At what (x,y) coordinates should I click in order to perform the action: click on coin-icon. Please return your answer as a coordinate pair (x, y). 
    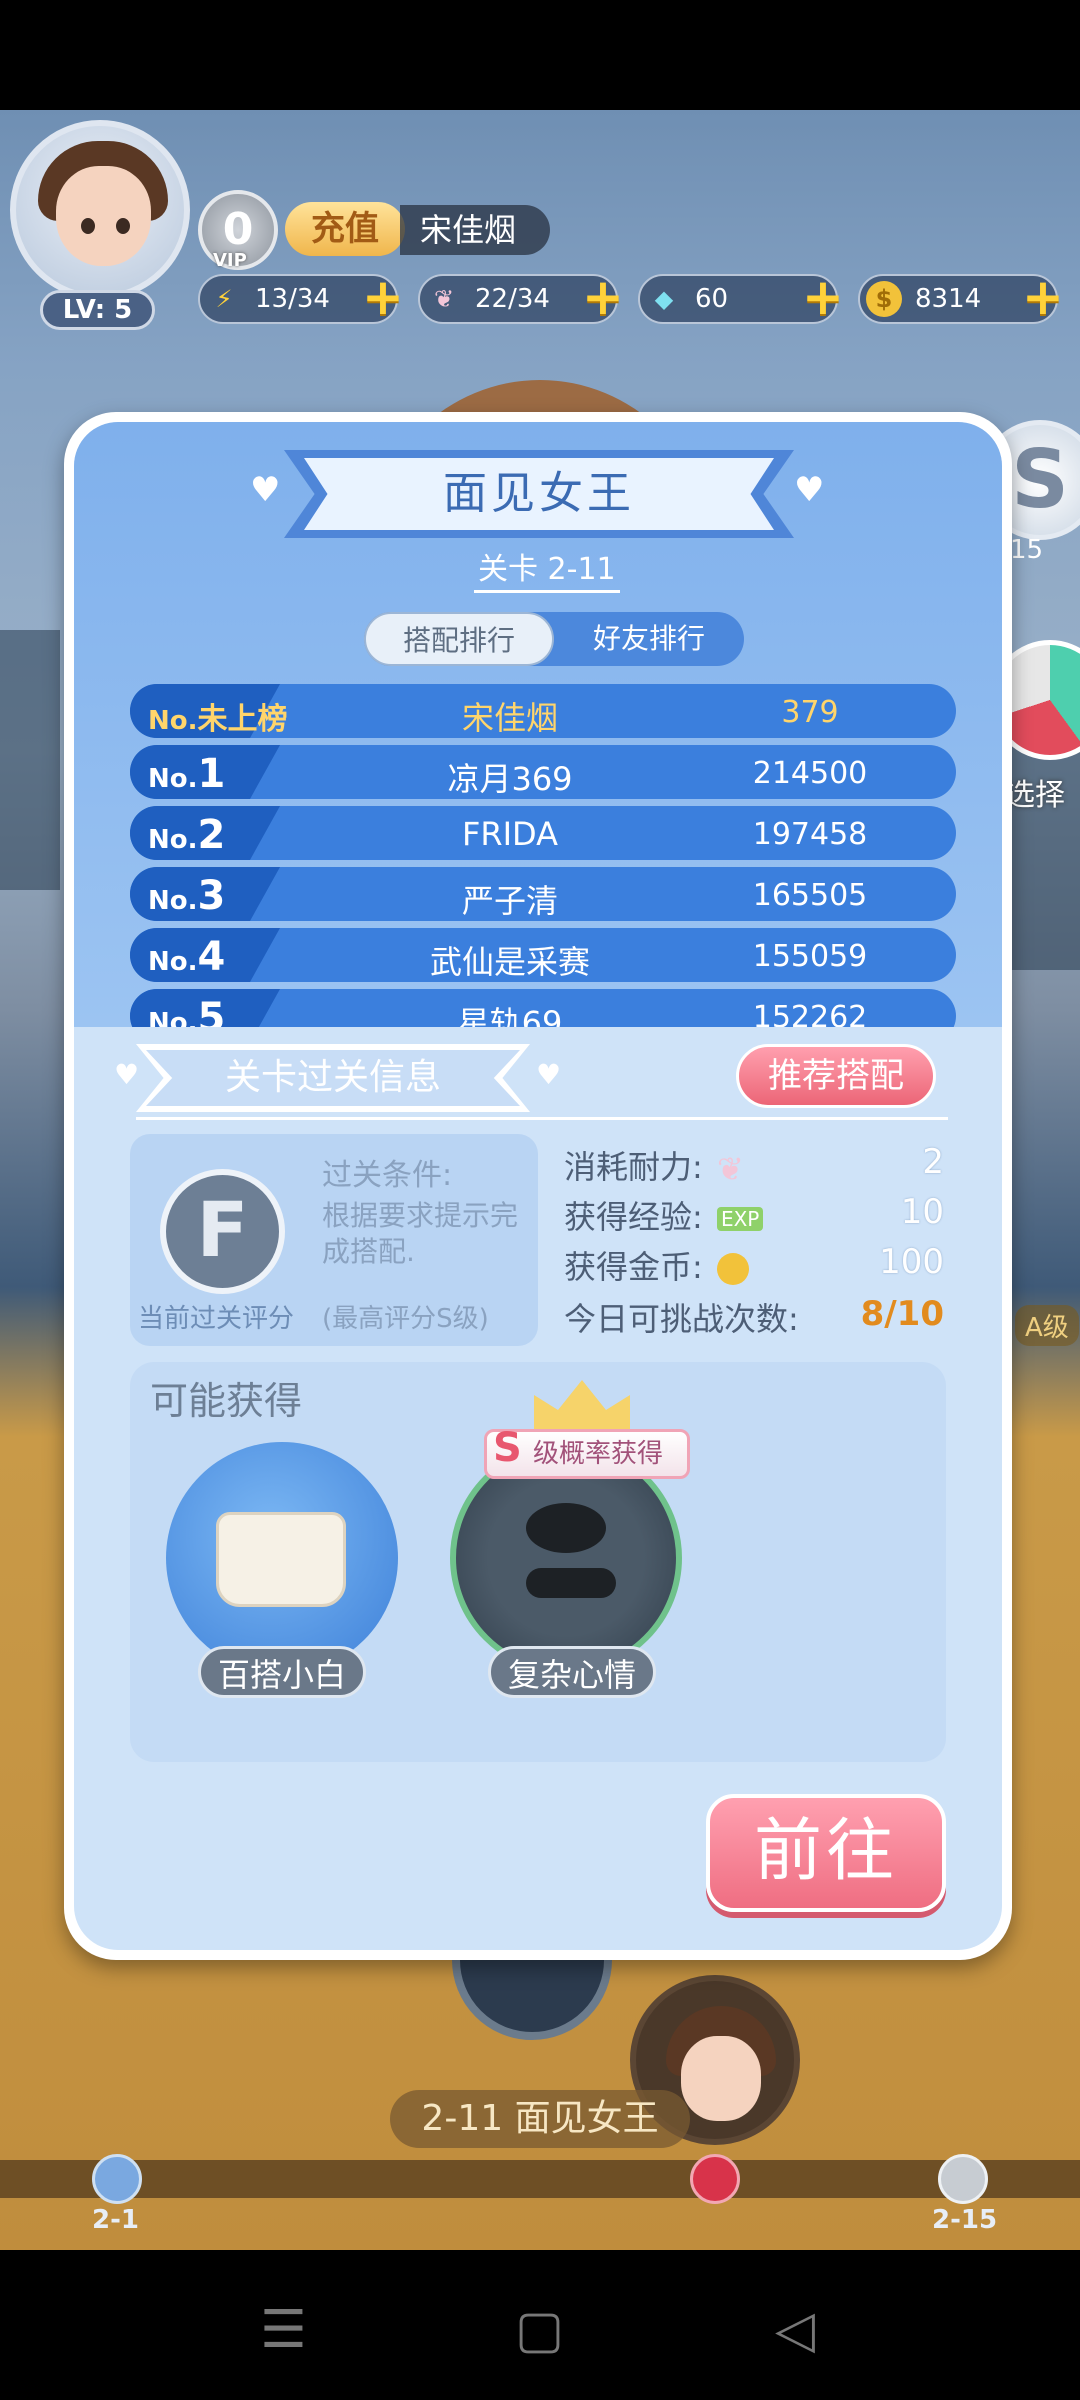
    Looking at the image, I should click on (732, 1269).